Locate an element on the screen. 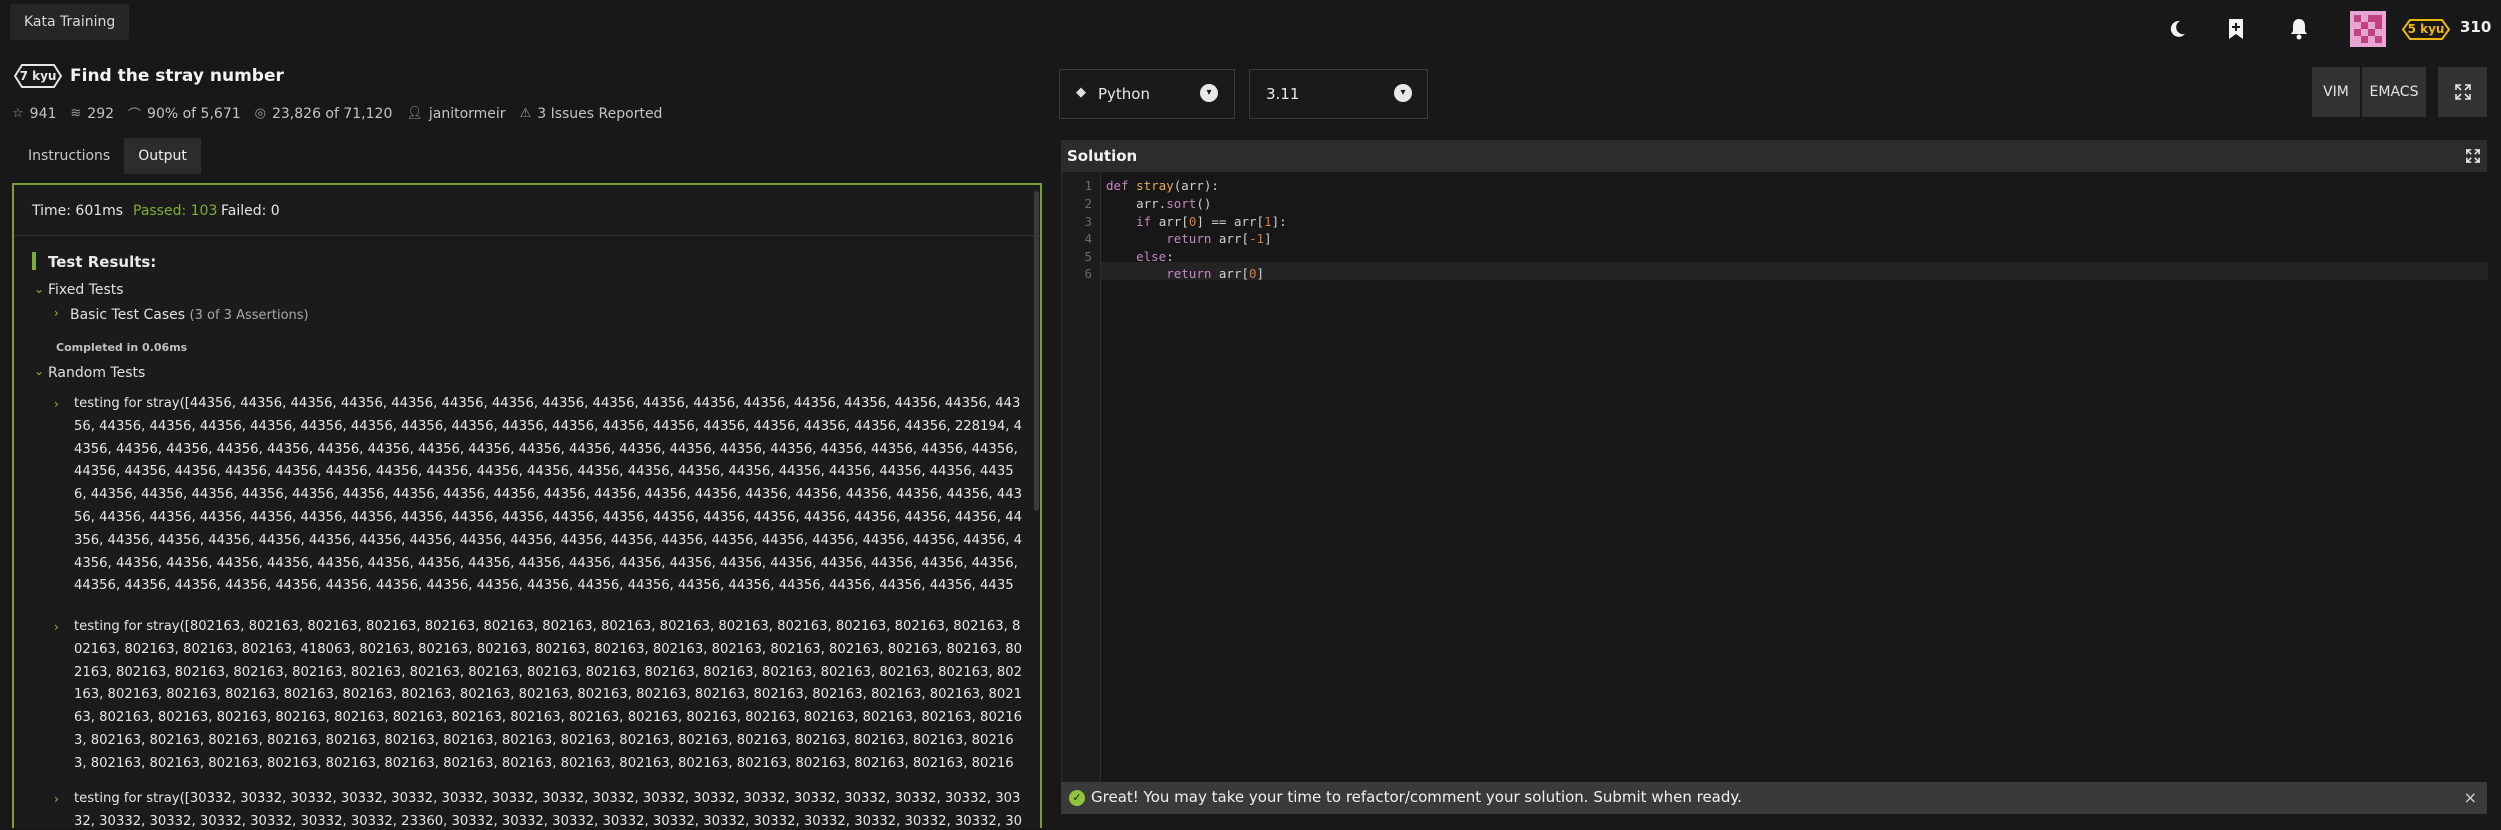 This screenshot has width=2501, height=830. kata-rank-badge: 7 kyu is located at coordinates (38, 76).